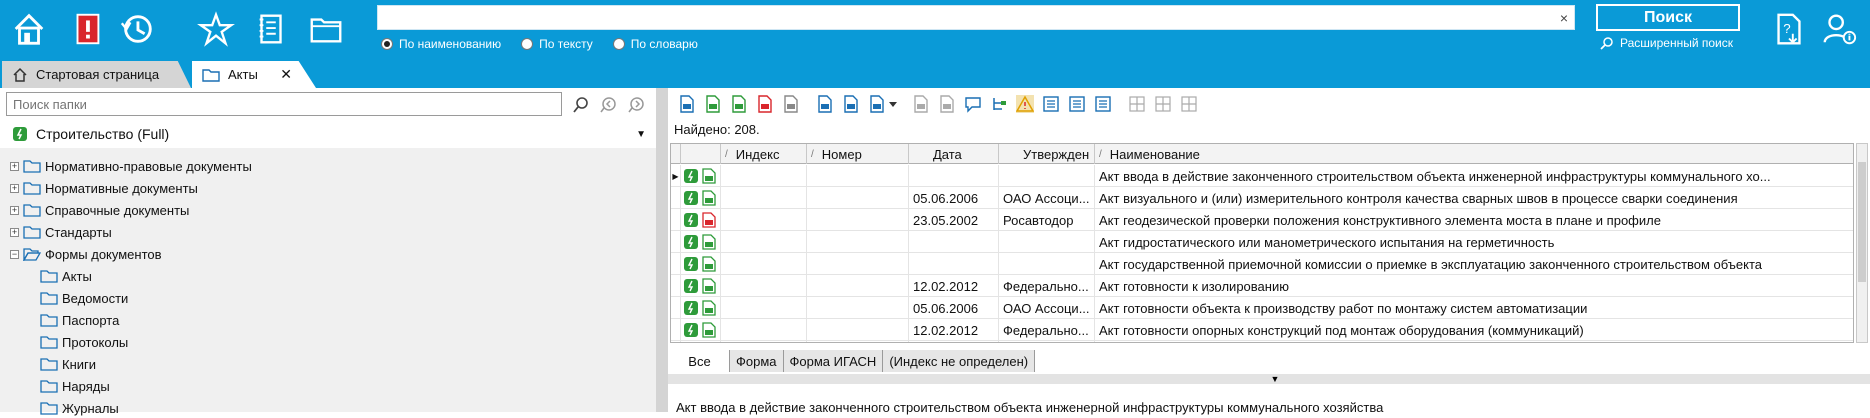 The image size is (1870, 418). I want to click on advanced-search-link: Расширенный поиск, so click(1666, 43).